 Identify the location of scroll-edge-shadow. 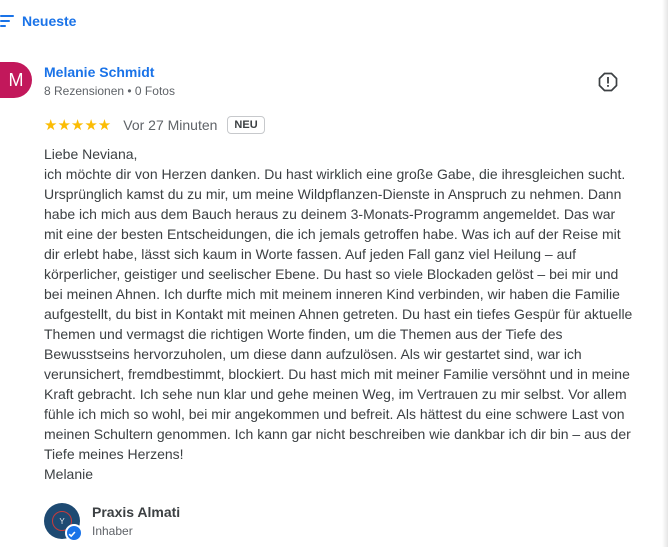
(665, 273).